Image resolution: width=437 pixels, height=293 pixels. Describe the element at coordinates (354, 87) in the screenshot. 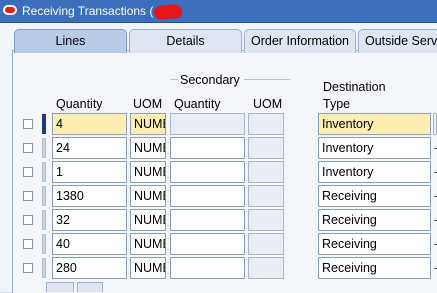

I see `destination-type-header-line1: Destination` at that location.